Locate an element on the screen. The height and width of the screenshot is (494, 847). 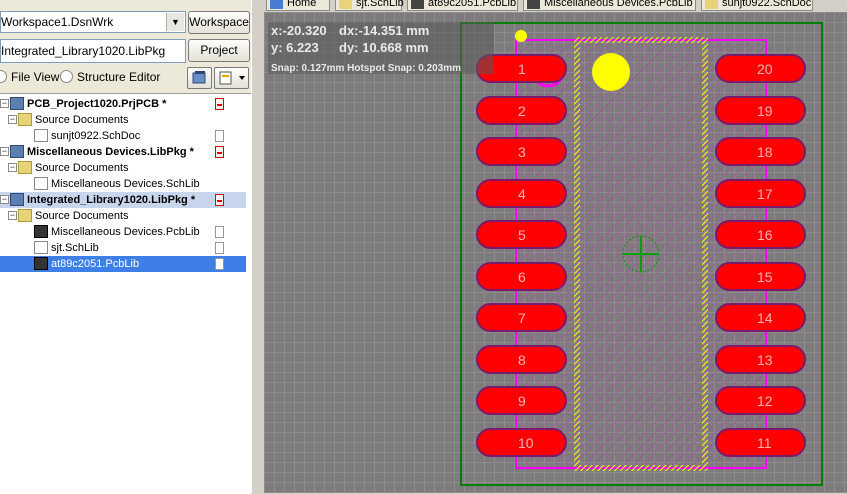
pad: 2 is located at coordinates (521, 110).